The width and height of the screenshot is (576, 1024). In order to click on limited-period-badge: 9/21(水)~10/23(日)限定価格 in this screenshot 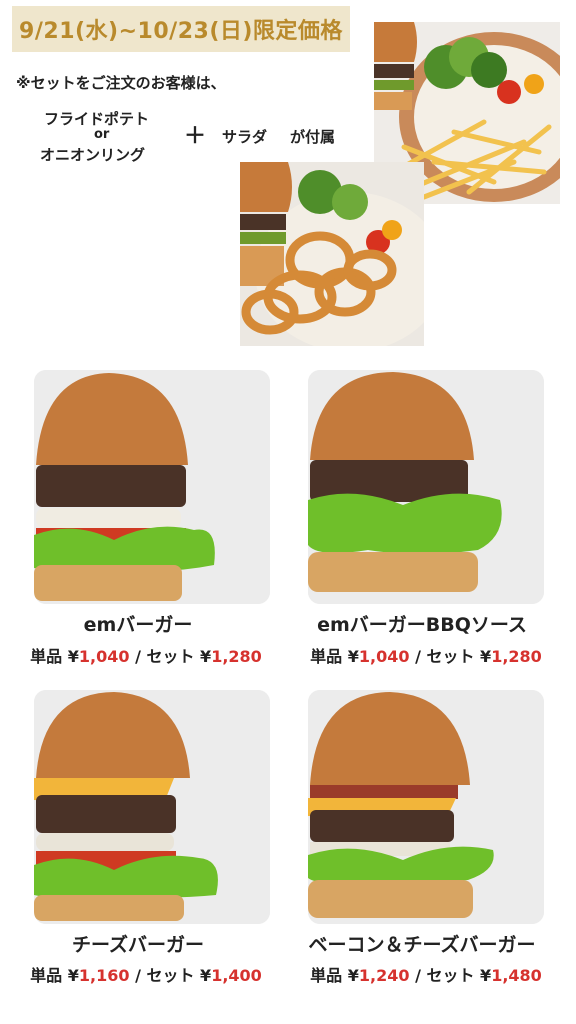, I will do `click(181, 29)`.